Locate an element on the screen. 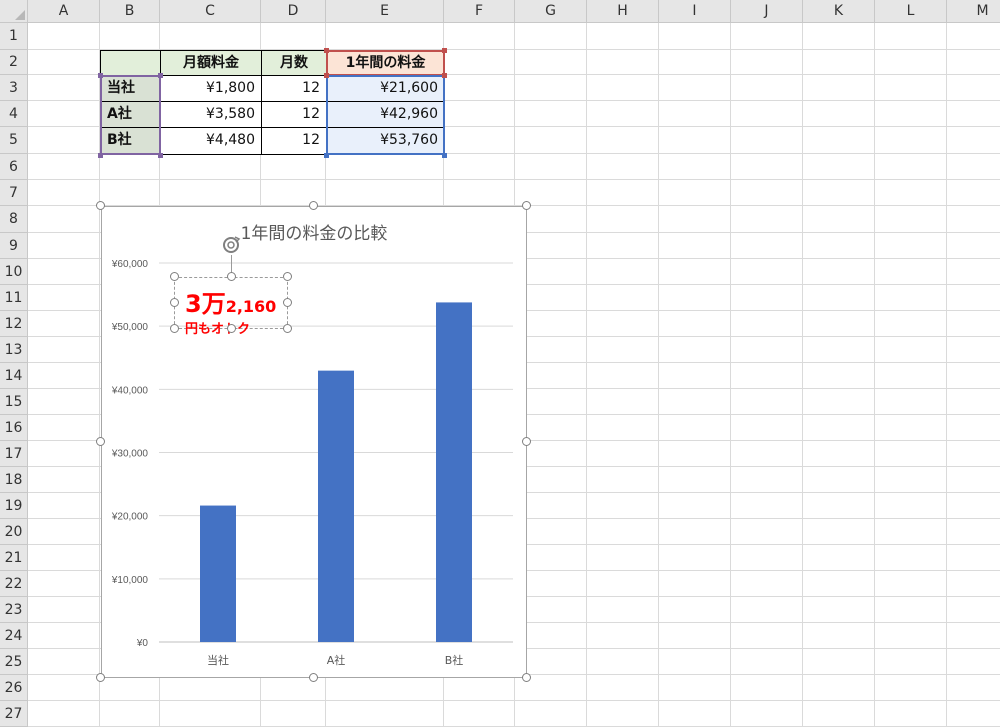 This screenshot has width=1000, height=727. y-tick-label: ¥0 is located at coordinates (142, 643).